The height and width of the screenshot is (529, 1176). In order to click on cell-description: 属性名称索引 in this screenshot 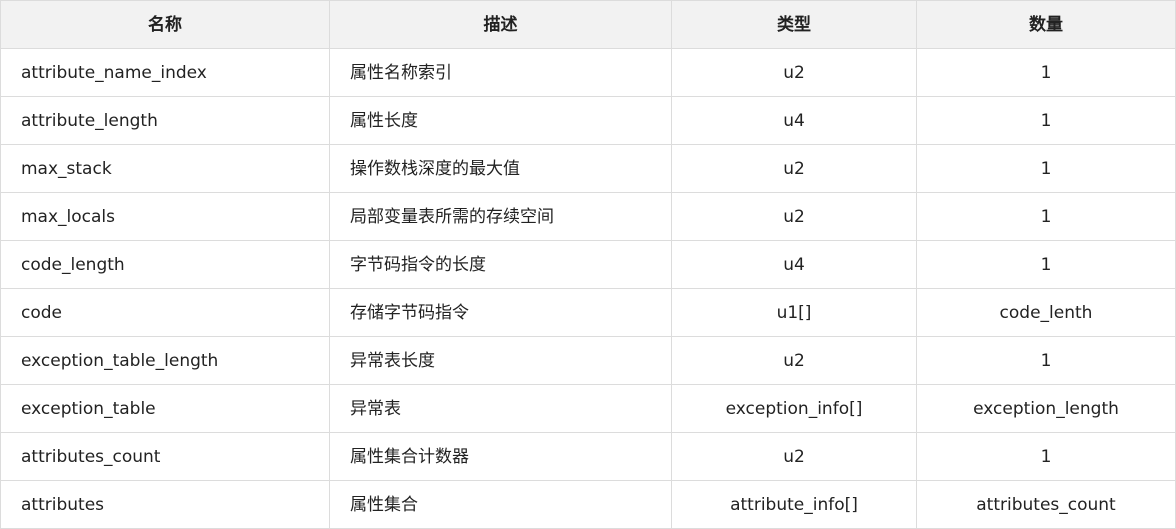, I will do `click(500, 72)`.